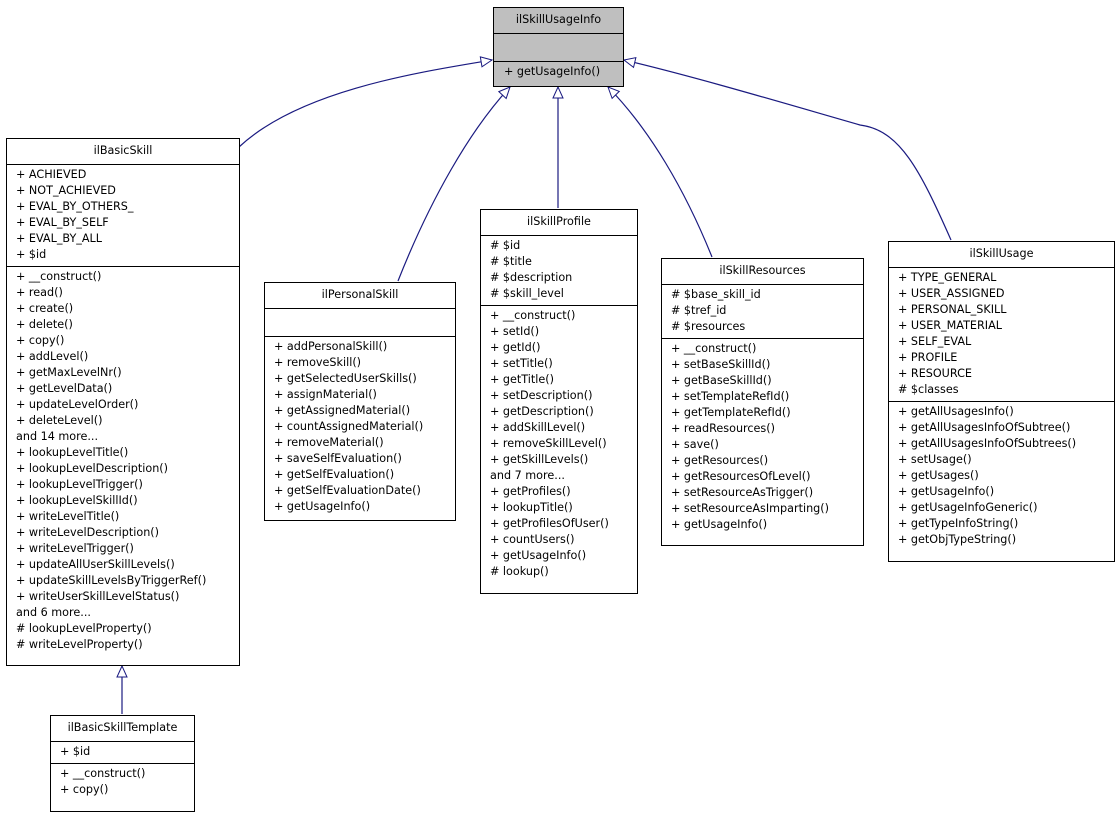 This screenshot has height=819, width=1120. What do you see at coordinates (720, 460) in the screenshot?
I see `method: + getResources()` at bounding box center [720, 460].